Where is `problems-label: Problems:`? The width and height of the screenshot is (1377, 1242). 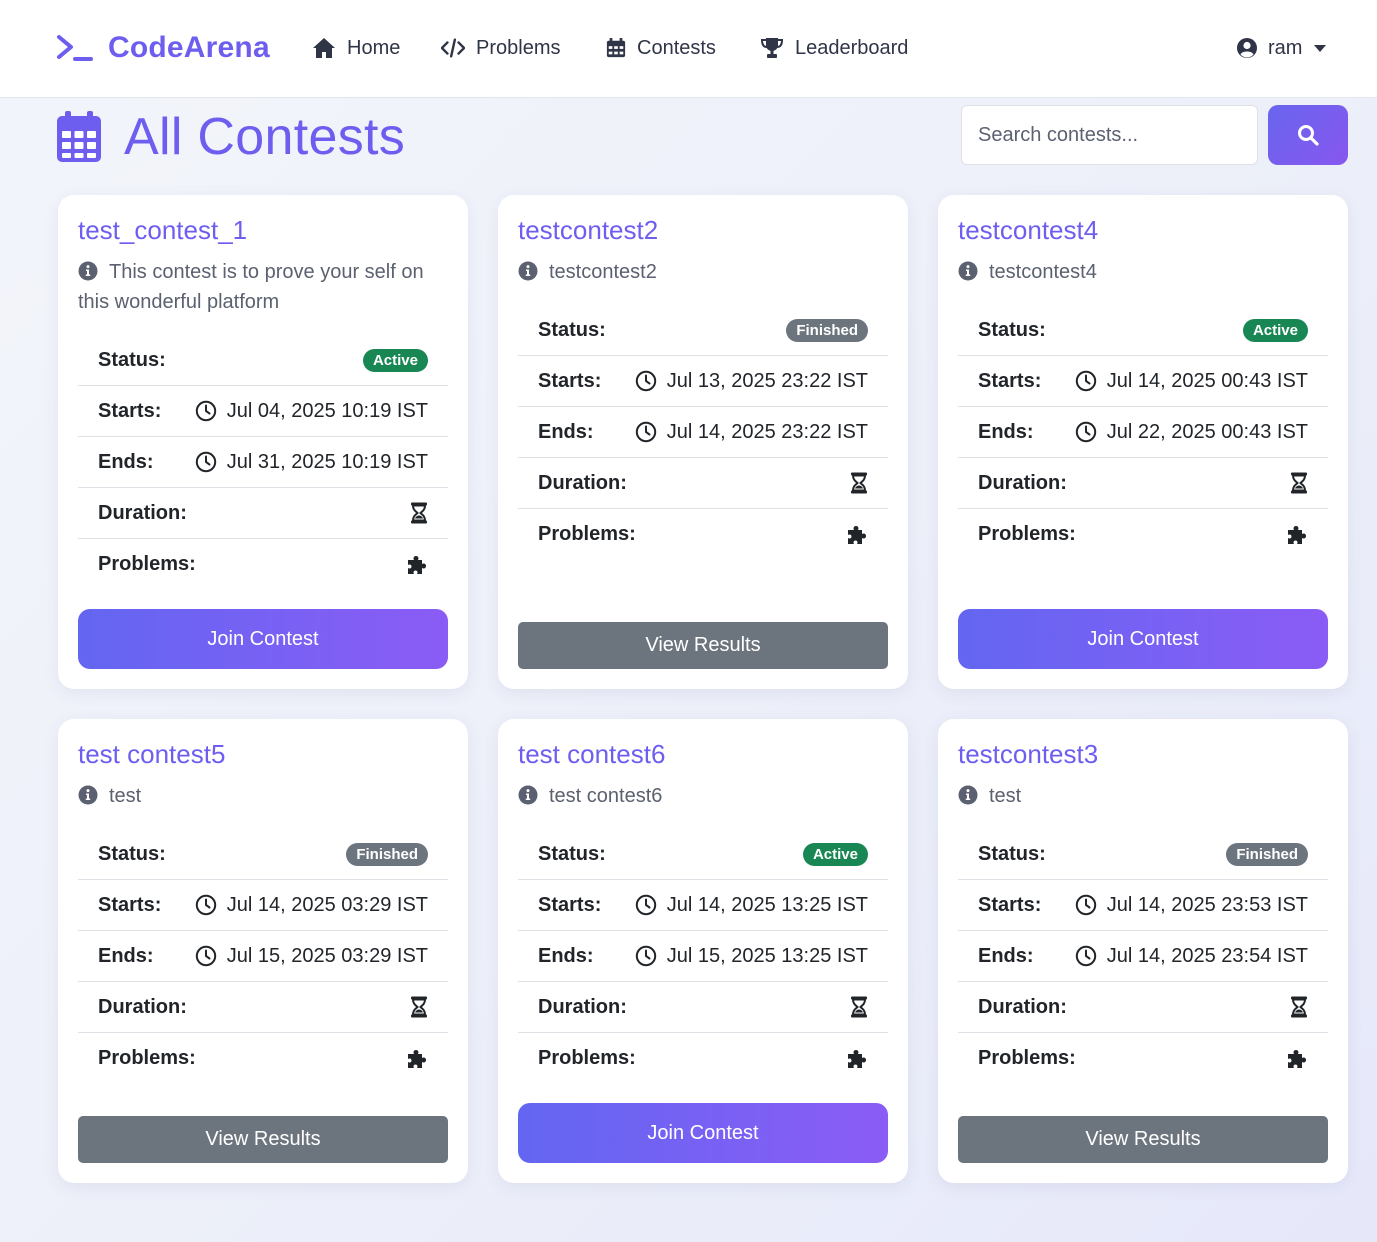 problems-label: Problems: is located at coordinates (587, 534).